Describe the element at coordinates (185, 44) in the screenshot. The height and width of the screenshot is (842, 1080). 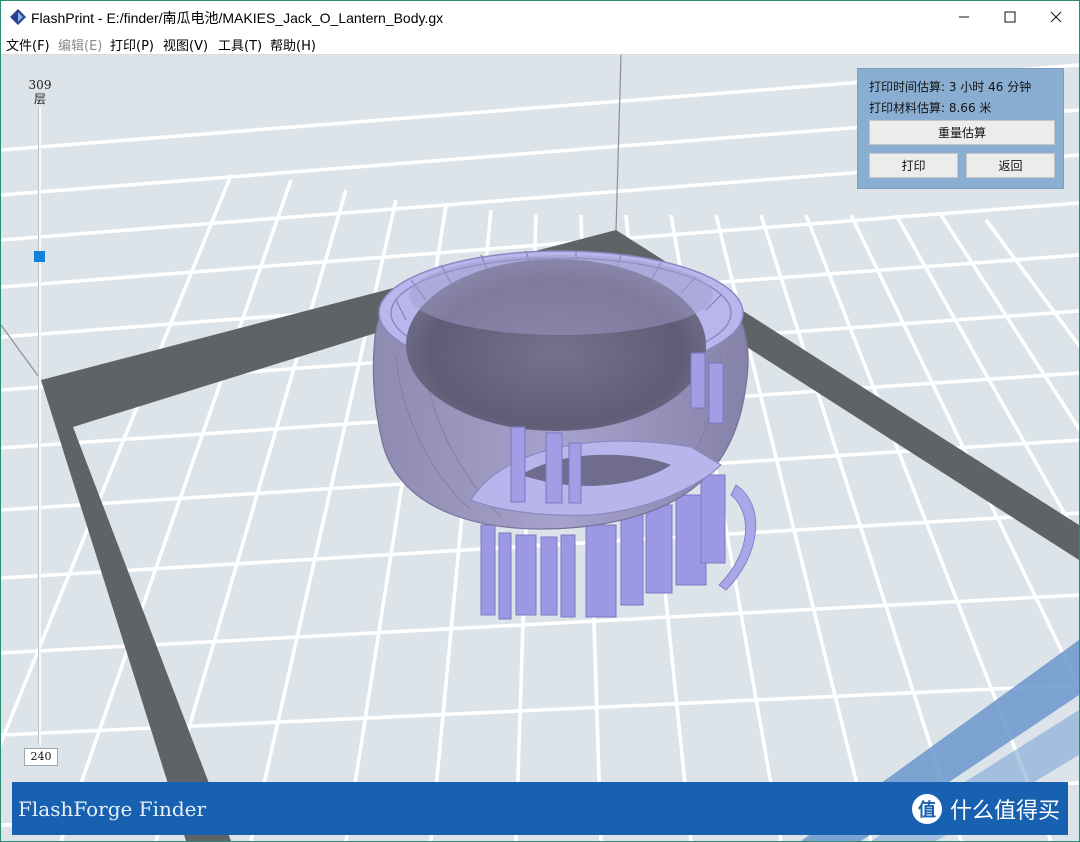
I see `menu-view: 视图(V)` at that location.